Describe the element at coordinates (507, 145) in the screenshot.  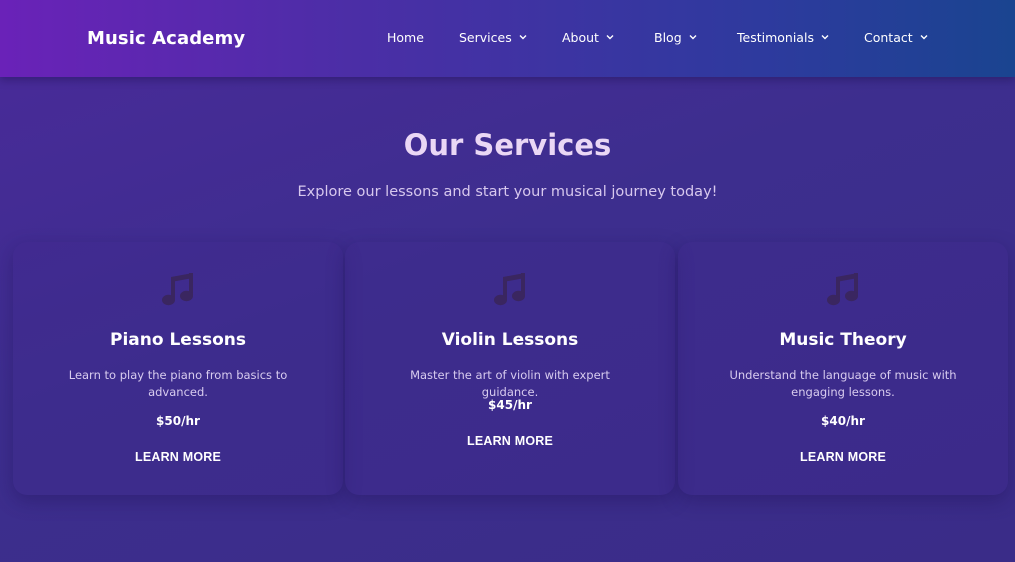
I see `section-title: Our Services` at that location.